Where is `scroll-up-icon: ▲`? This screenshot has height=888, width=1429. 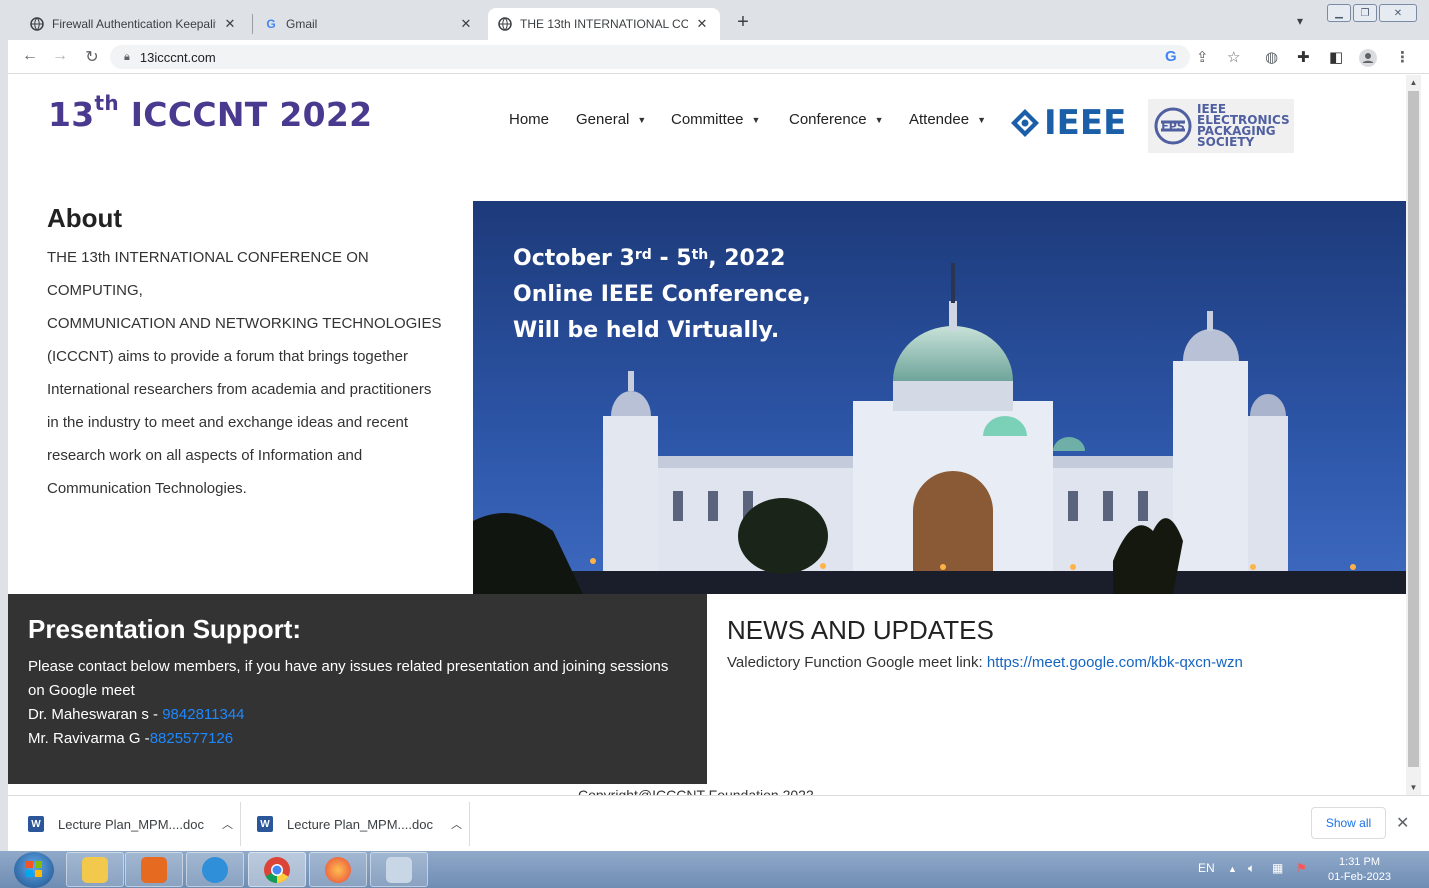 scroll-up-icon: ▲ is located at coordinates (1413, 82).